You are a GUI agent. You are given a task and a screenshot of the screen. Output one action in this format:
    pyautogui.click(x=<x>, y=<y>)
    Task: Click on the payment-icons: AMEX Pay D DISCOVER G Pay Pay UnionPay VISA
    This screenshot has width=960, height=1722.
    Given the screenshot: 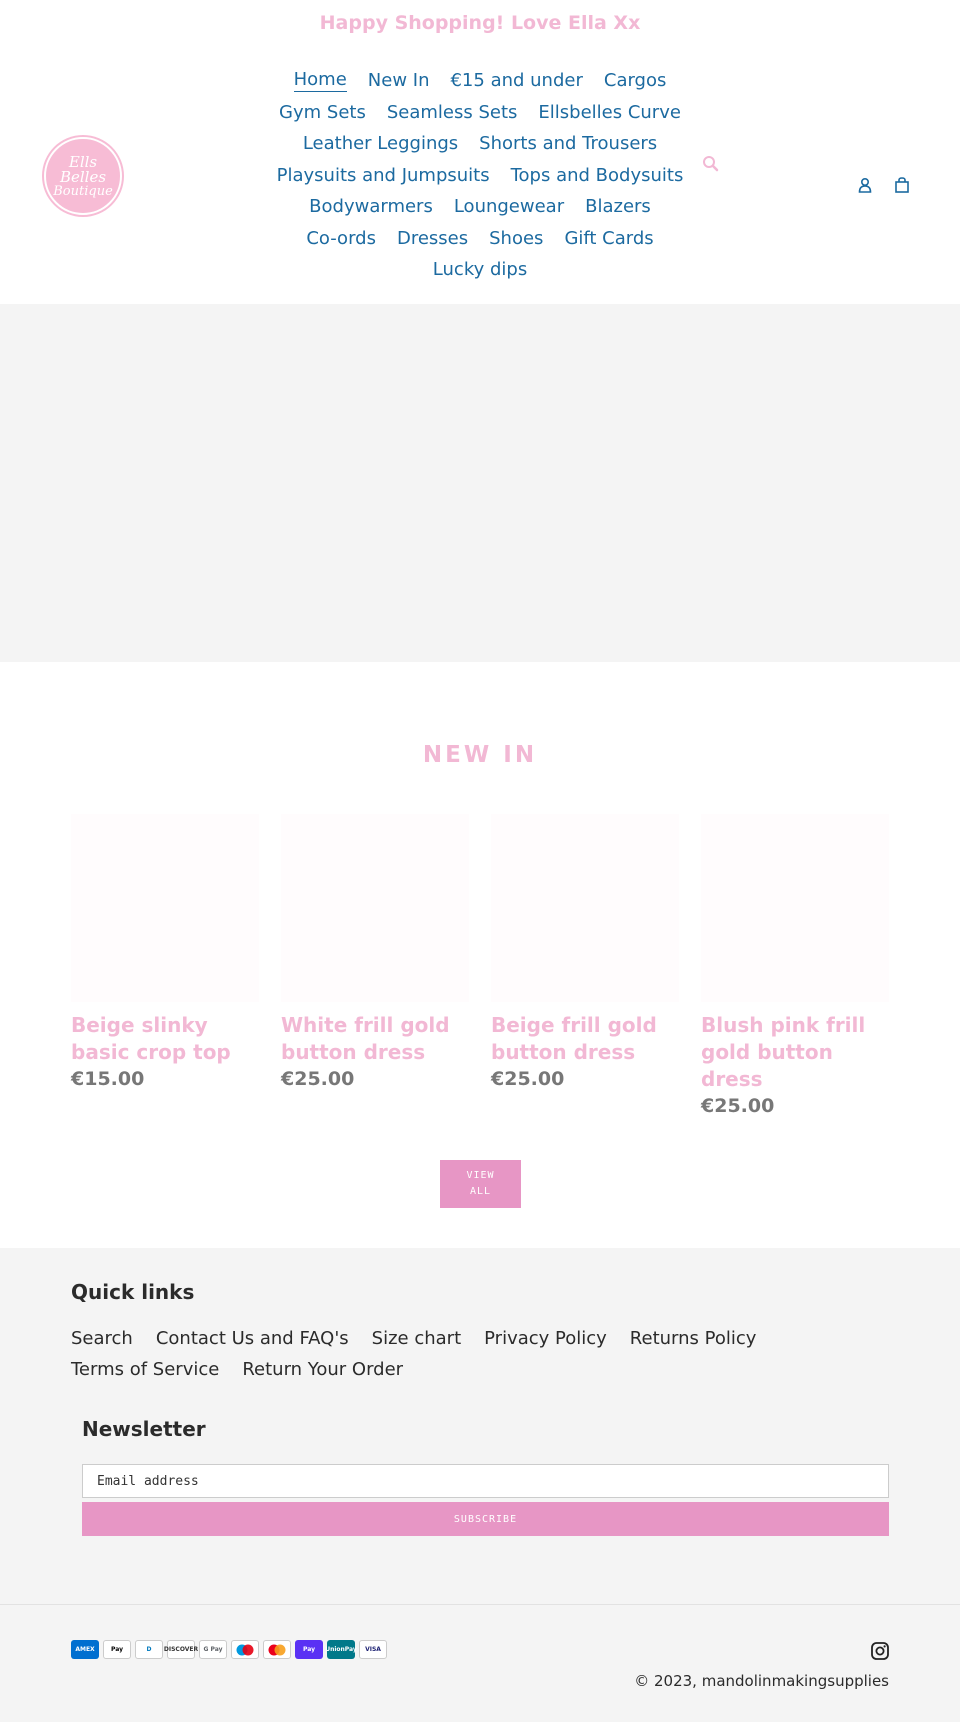 What is the action you would take?
    pyautogui.click(x=229, y=1649)
    